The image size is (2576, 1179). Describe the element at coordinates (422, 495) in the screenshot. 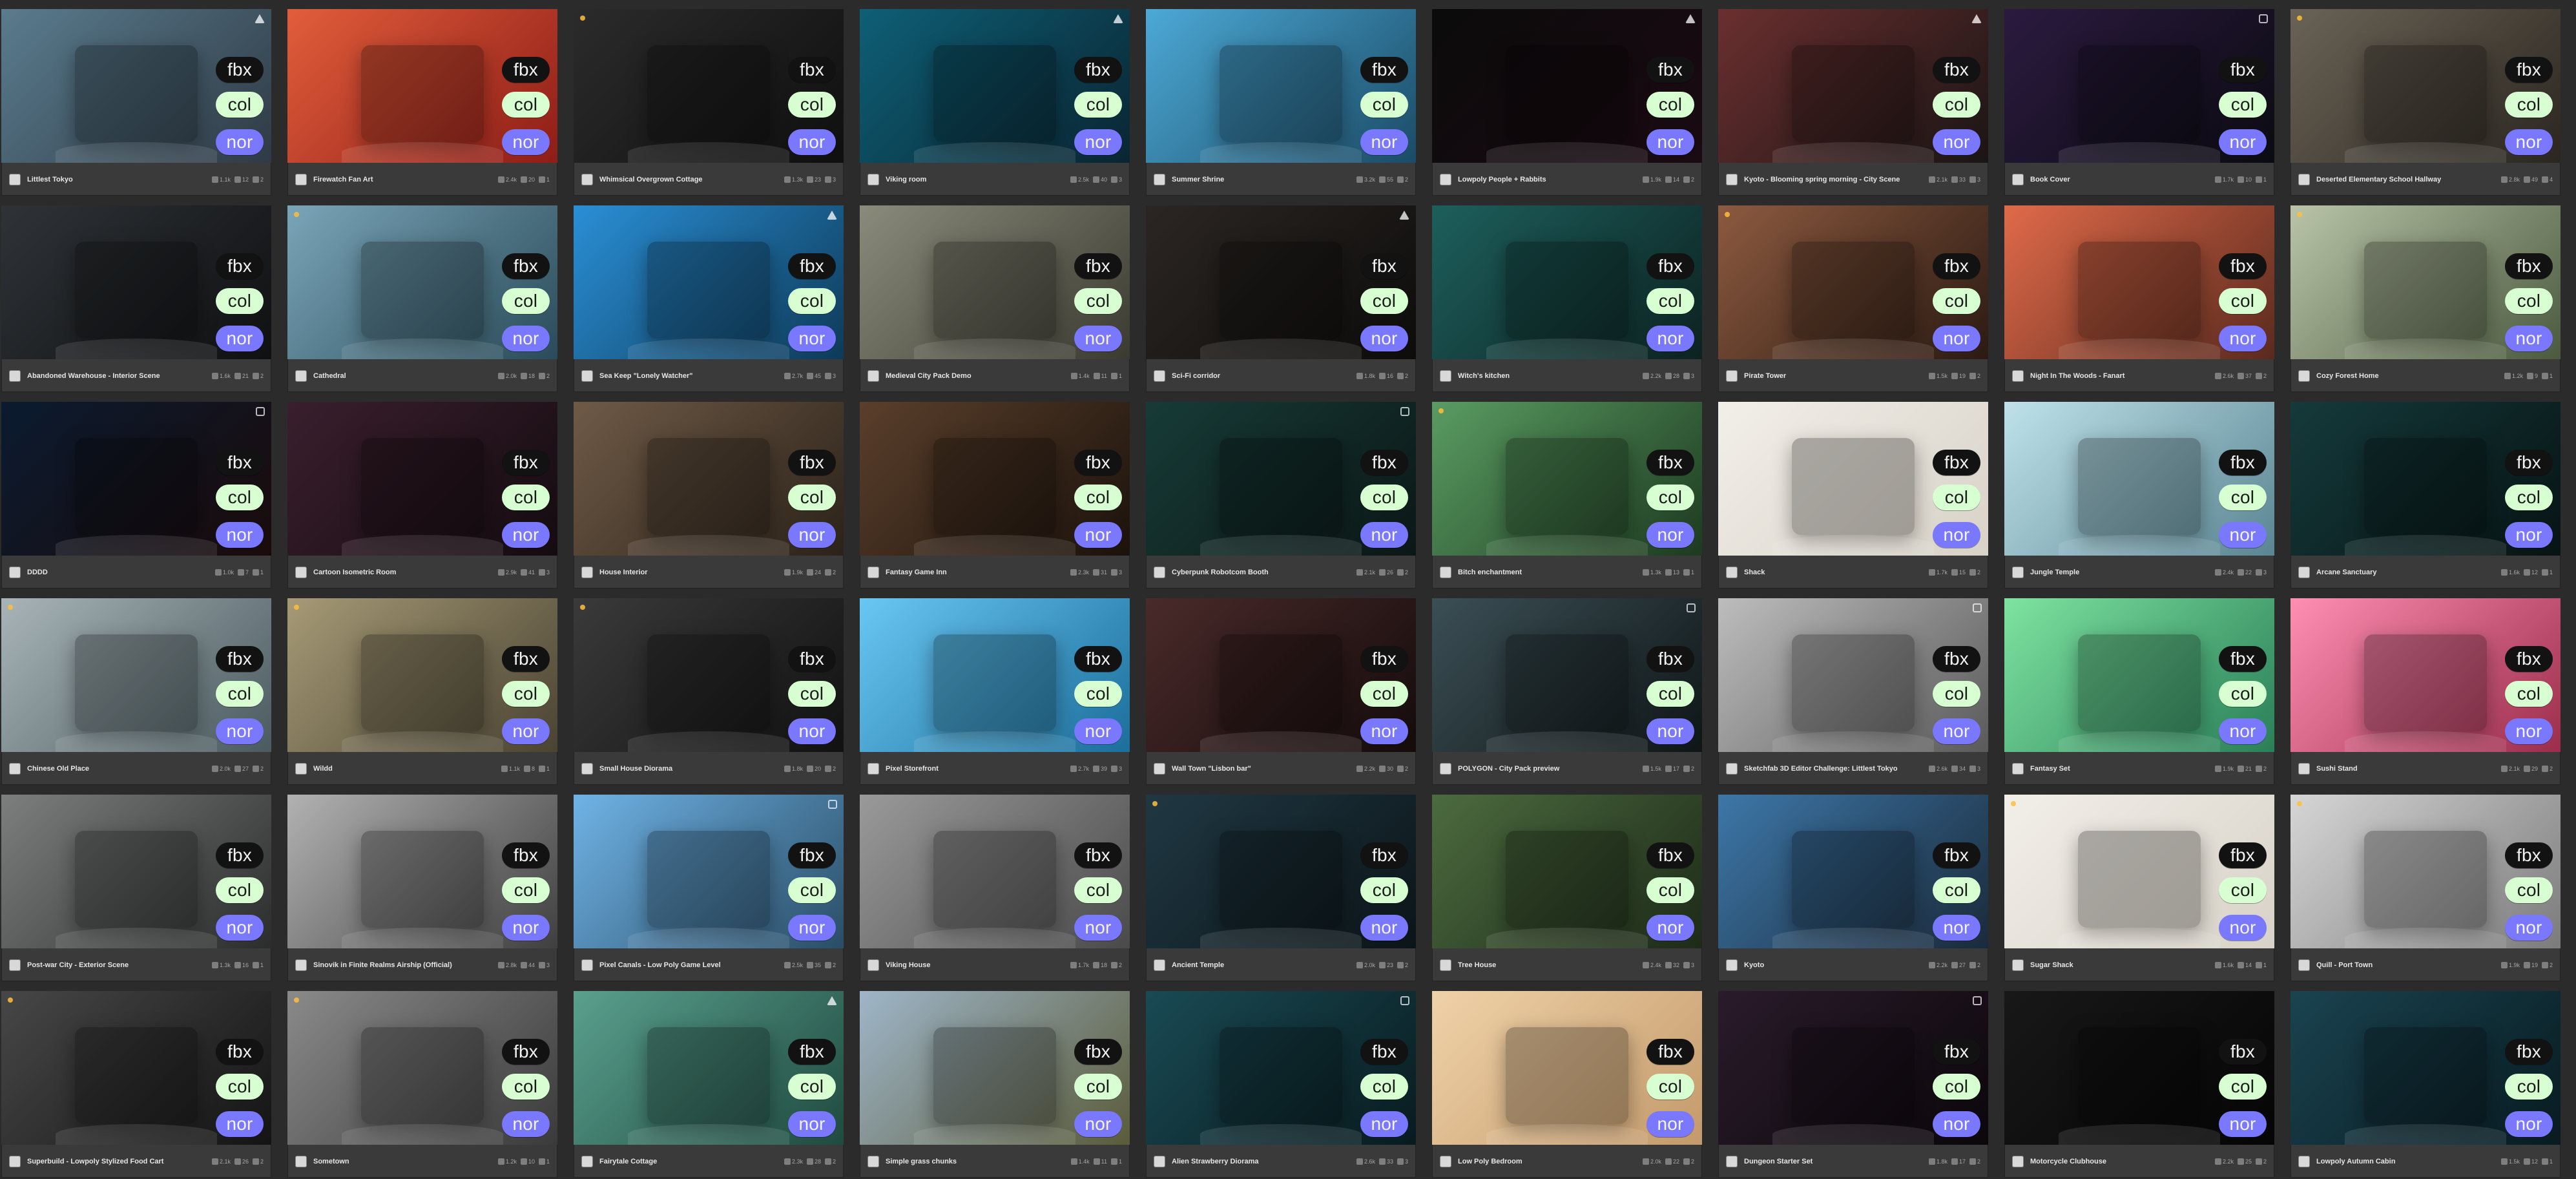

I see `model-card: fbx col nor Cartoon Isometric Room 2.9k 41 3` at that location.